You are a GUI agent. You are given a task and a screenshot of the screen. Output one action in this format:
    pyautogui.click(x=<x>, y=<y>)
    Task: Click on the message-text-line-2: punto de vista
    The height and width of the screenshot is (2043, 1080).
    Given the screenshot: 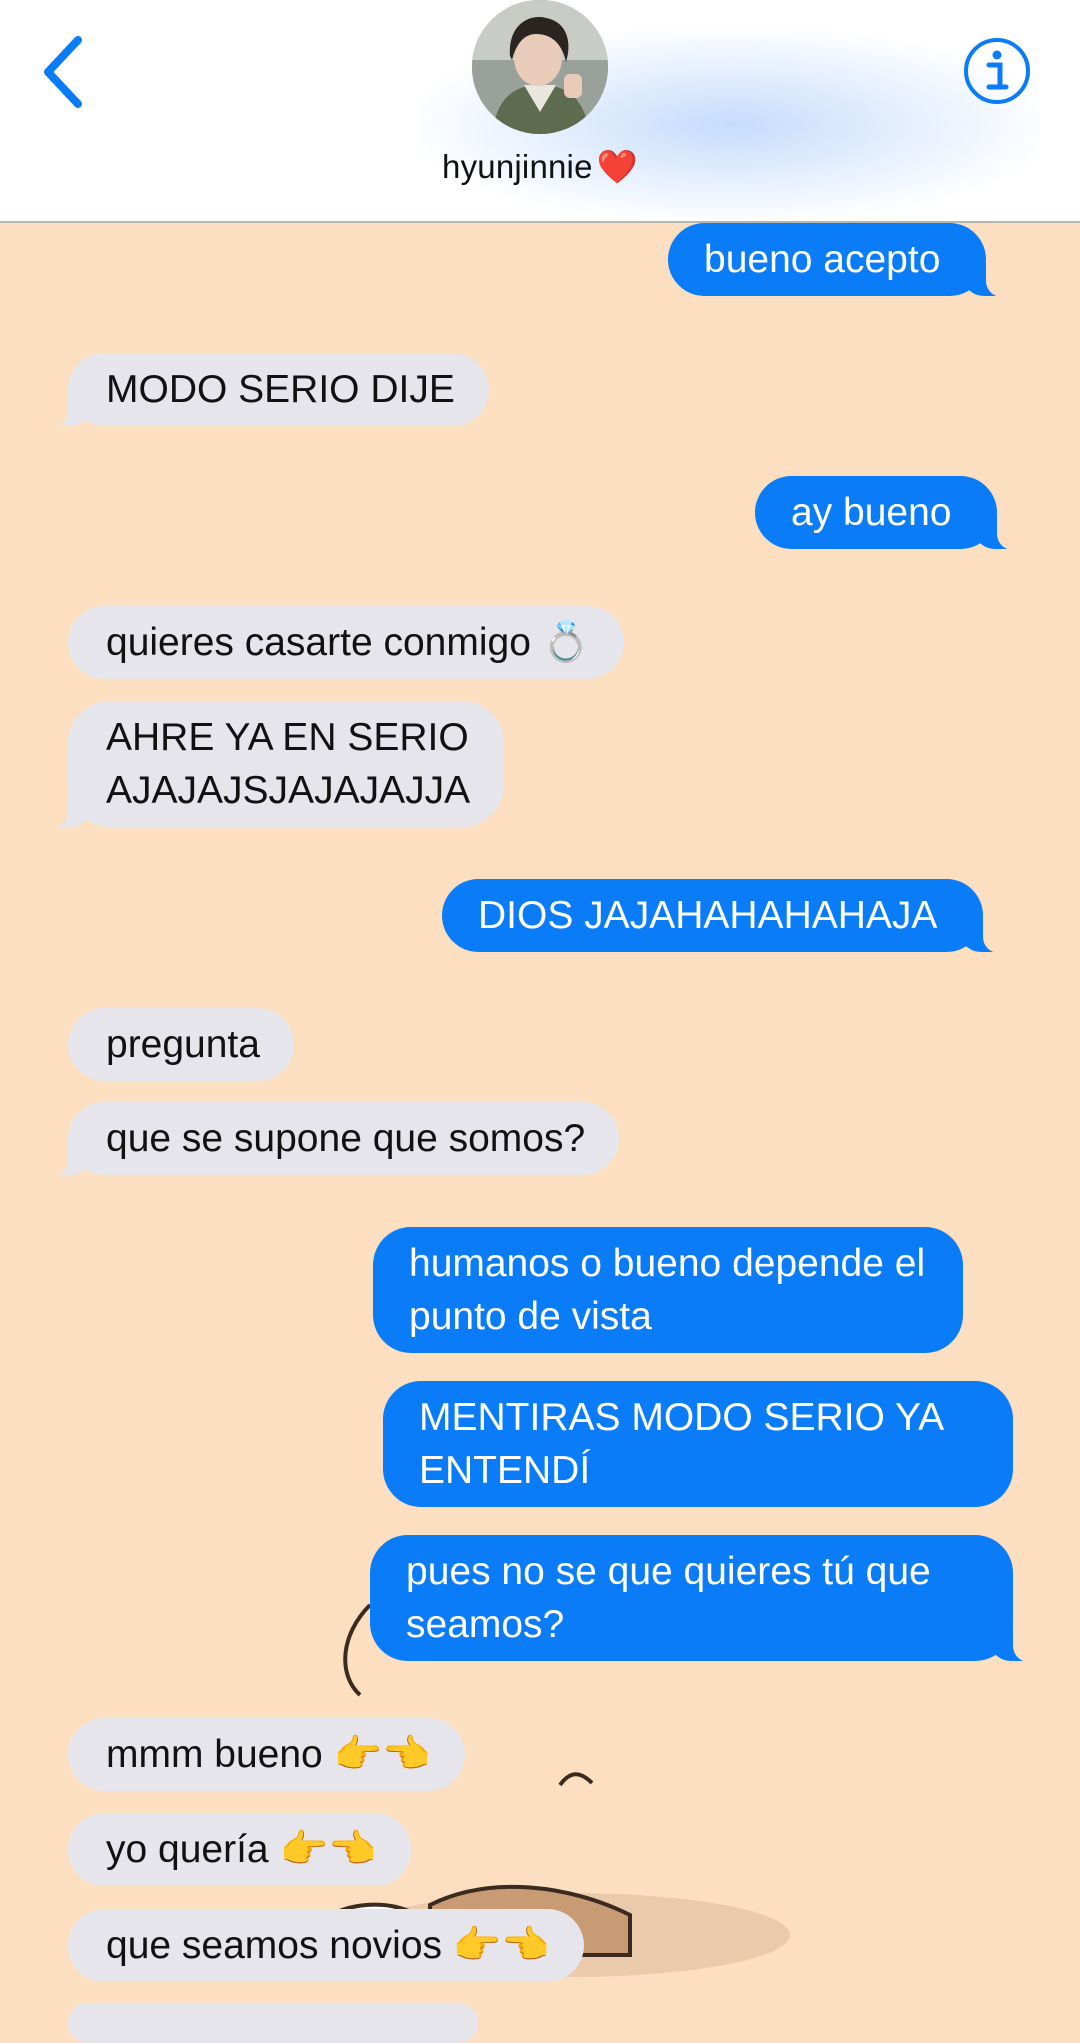 What is the action you would take?
    pyautogui.click(x=530, y=1316)
    